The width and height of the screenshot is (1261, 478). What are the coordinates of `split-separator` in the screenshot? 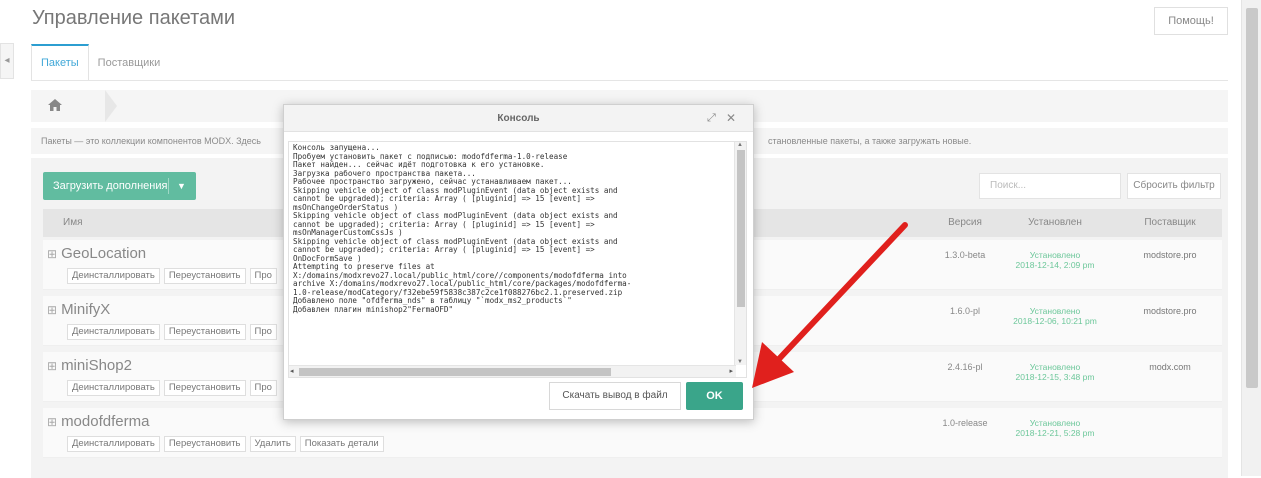 It's located at (168, 186).